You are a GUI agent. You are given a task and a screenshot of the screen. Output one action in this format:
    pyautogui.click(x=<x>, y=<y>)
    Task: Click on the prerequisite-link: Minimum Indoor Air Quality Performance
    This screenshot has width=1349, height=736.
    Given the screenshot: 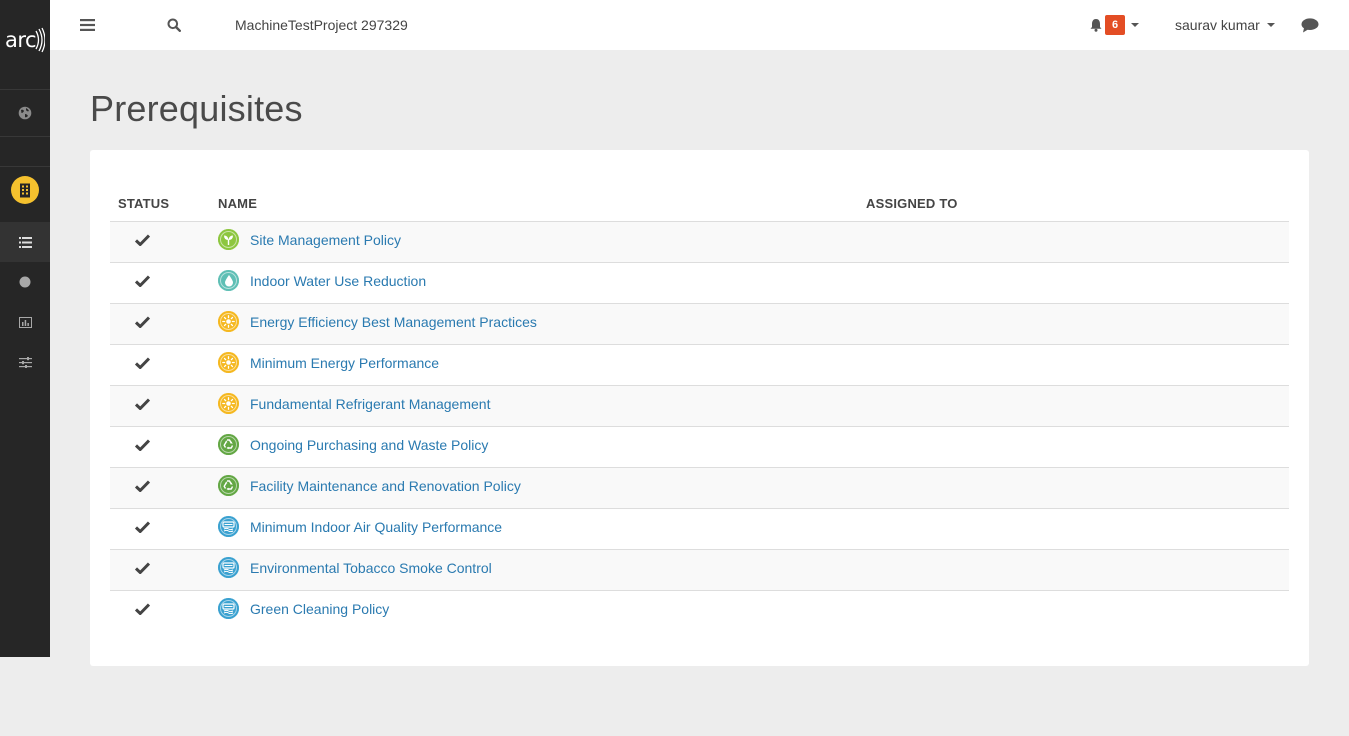 What is the action you would take?
    pyautogui.click(x=376, y=527)
    